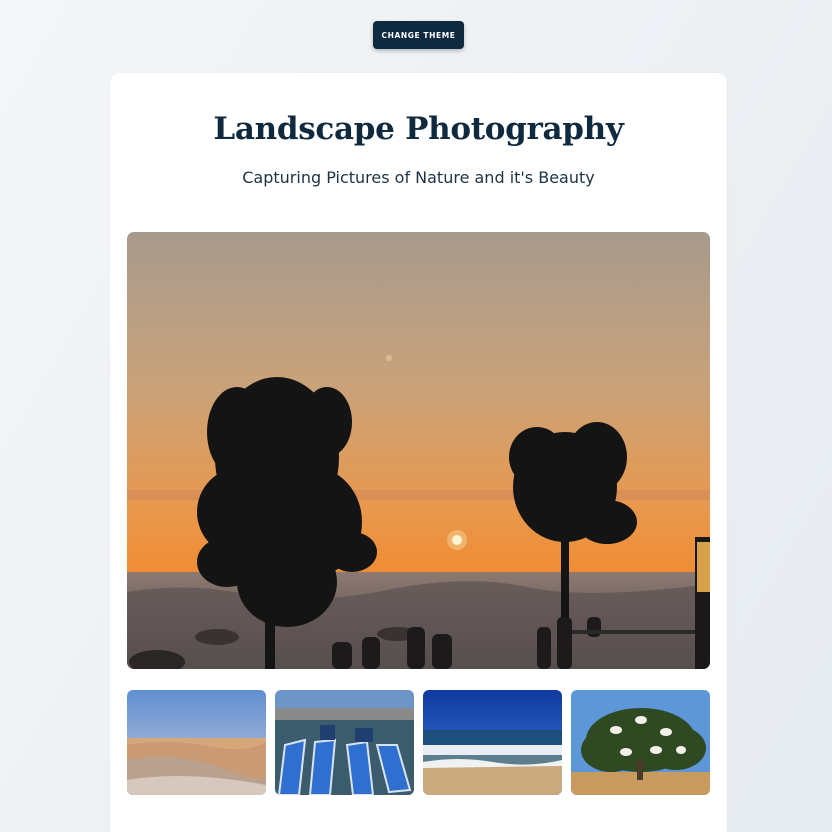 Image resolution: width=832 pixels, height=832 pixels. I want to click on thumbnail-boats, so click(344, 742).